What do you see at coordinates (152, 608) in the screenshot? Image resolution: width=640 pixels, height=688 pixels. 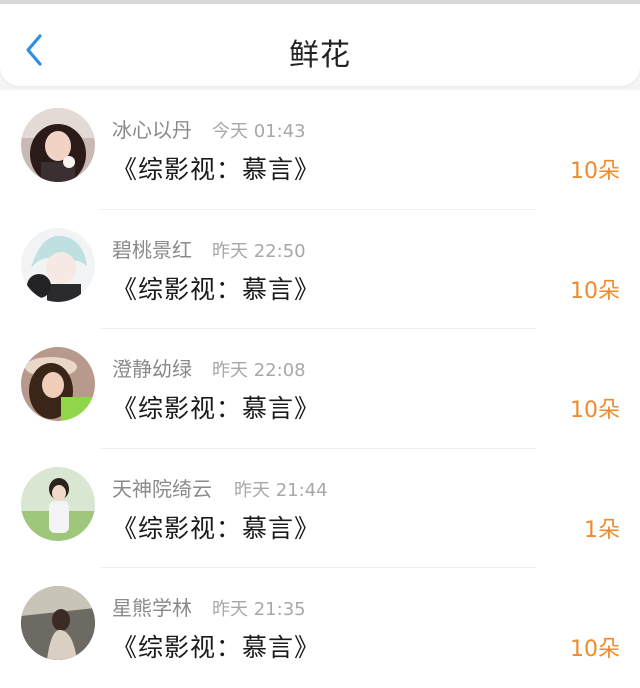 I see `user-name: 星熊学林` at bounding box center [152, 608].